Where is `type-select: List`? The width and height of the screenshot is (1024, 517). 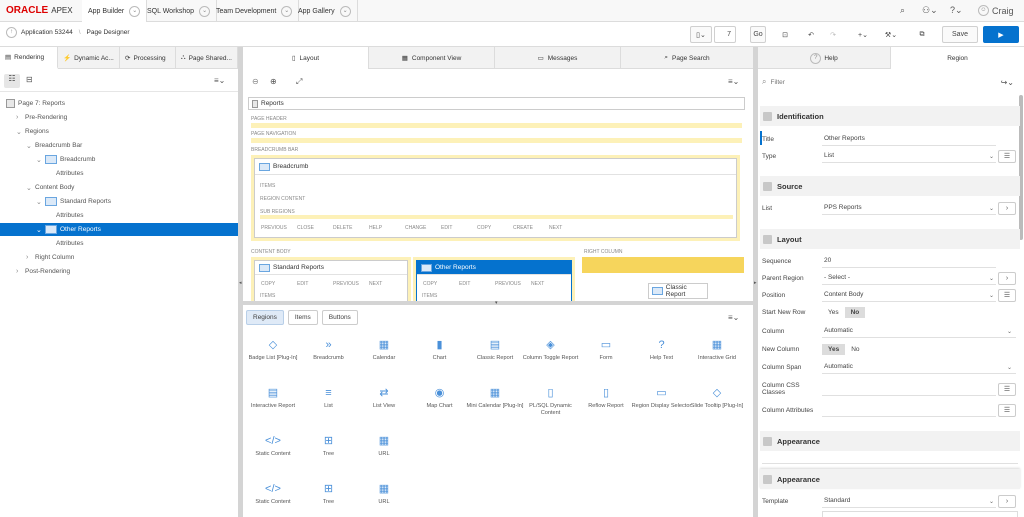 type-select: List is located at coordinates (909, 156).